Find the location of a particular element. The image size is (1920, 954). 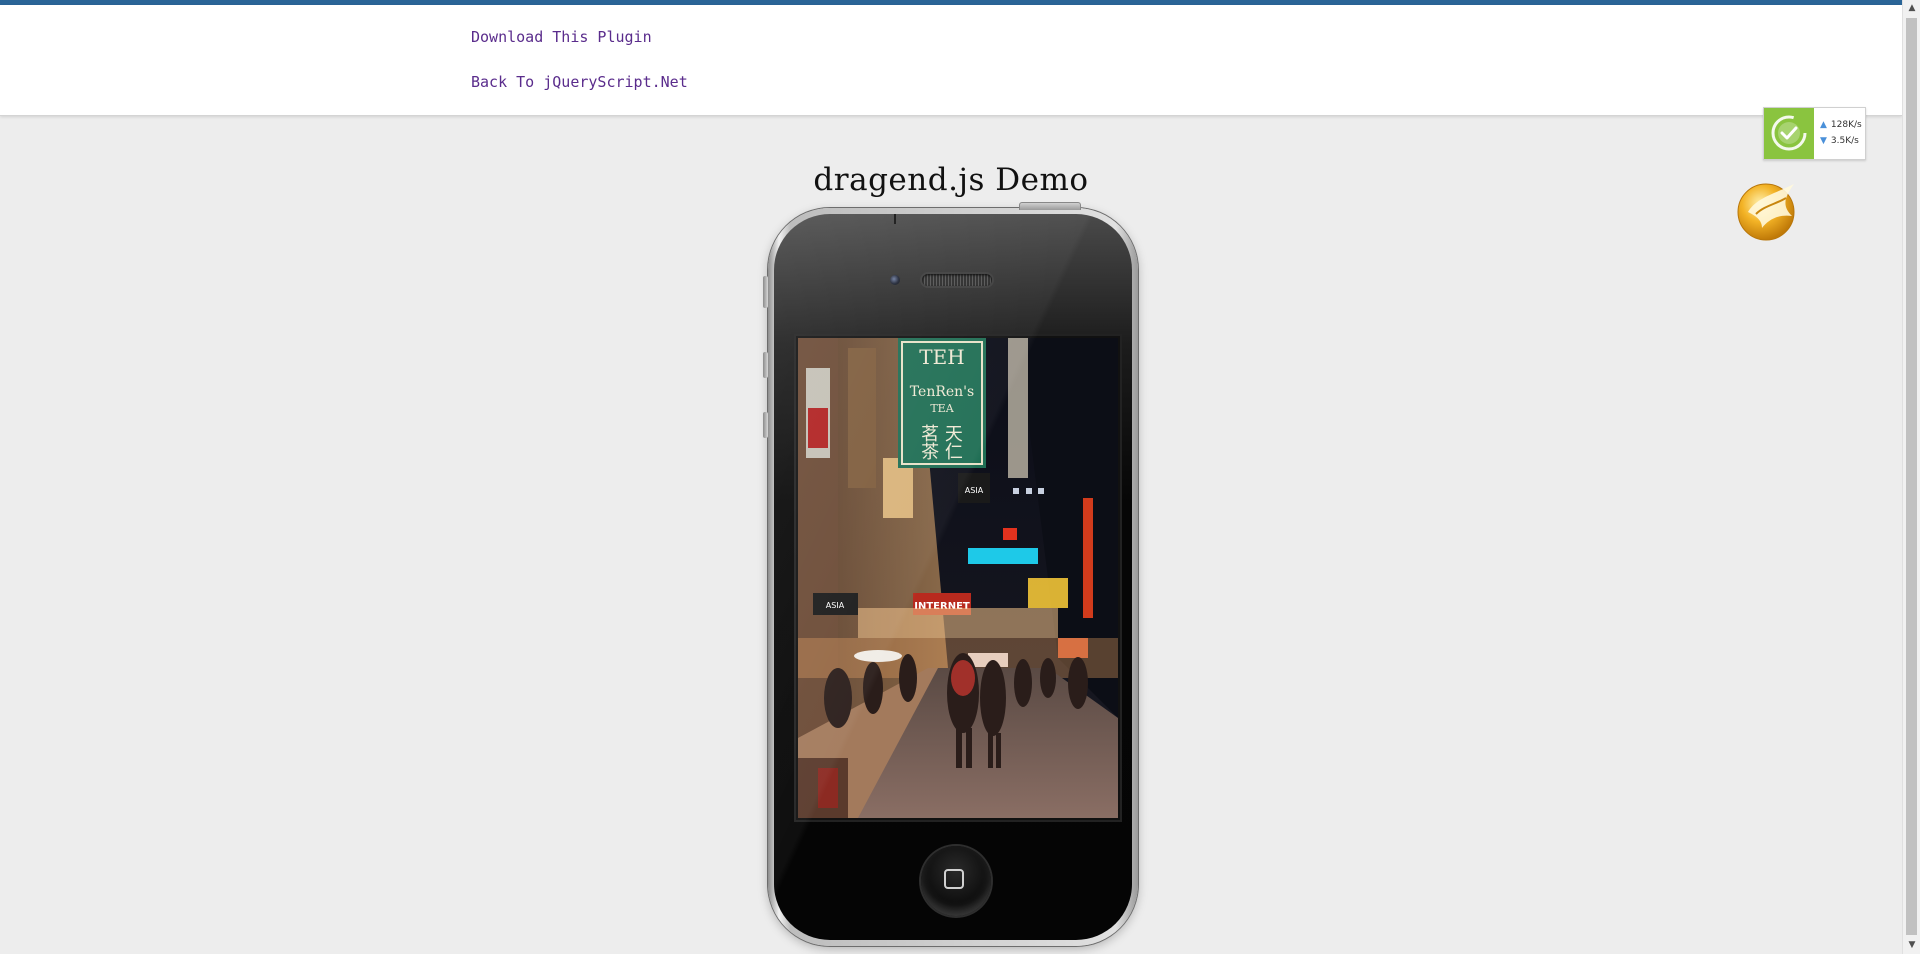

home-square-icon is located at coordinates (954, 879).